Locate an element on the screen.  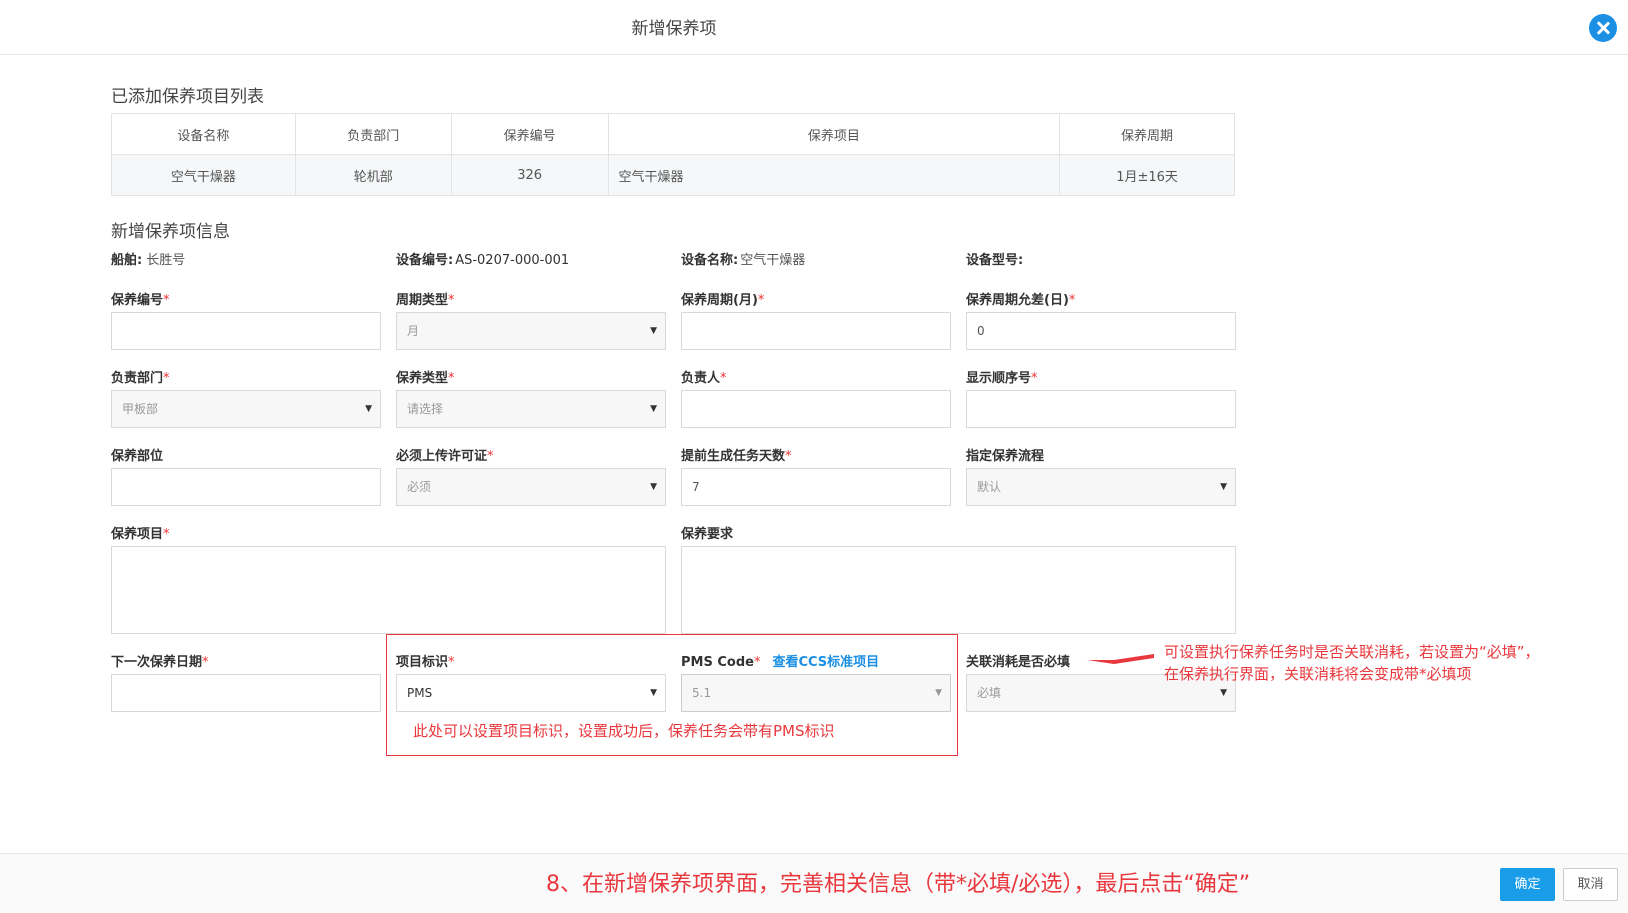
step-annotation: 8、在新增保养项界面，完善相关信息（带*必填/必选），最后点击“确定” is located at coordinates (898, 884).